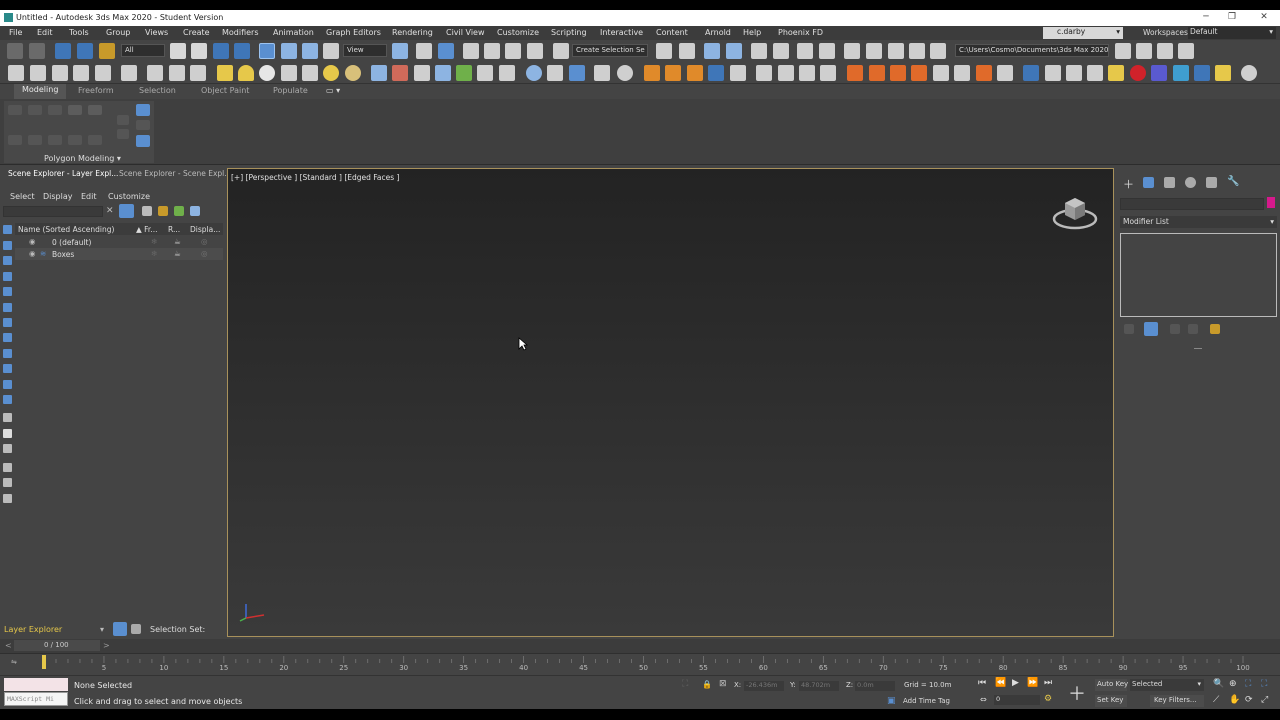 This screenshot has width=1280, height=720. Describe the element at coordinates (225, 90) in the screenshot. I see `tab-object-paint: Object Paint` at that location.